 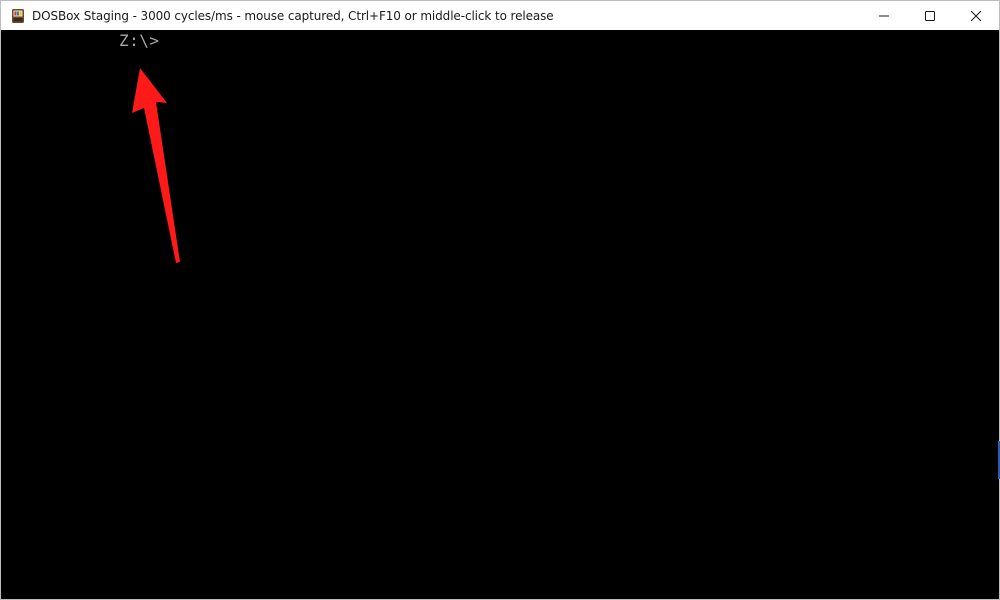 I want to click on minimize-button, so click(x=884, y=15).